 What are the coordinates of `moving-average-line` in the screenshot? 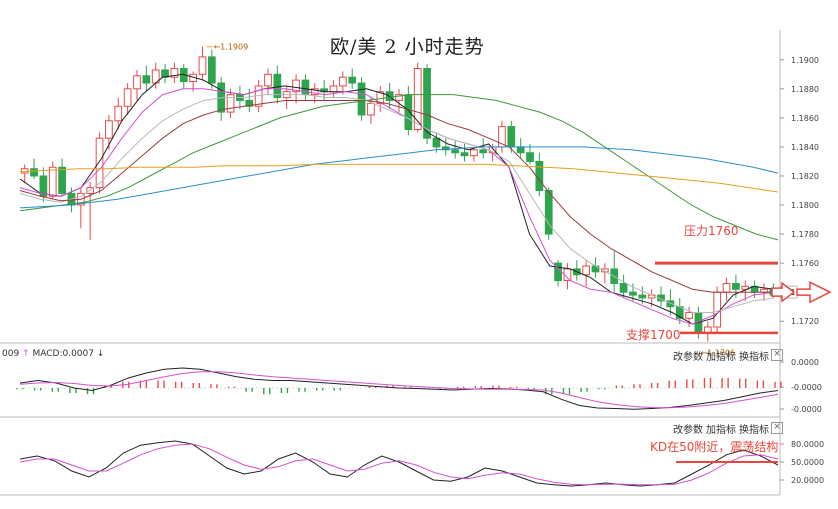 It's located at (399, 178).